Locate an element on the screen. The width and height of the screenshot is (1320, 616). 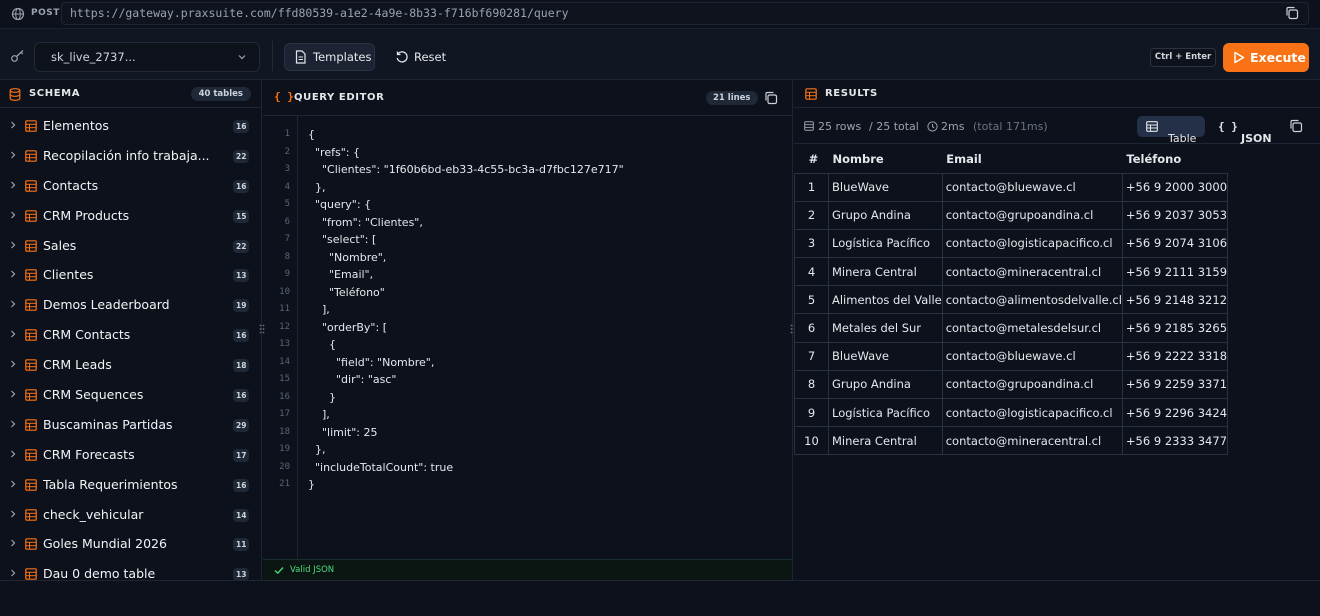
schema-table-item: Recopilación info trabaja... 22 is located at coordinates (130, 157).